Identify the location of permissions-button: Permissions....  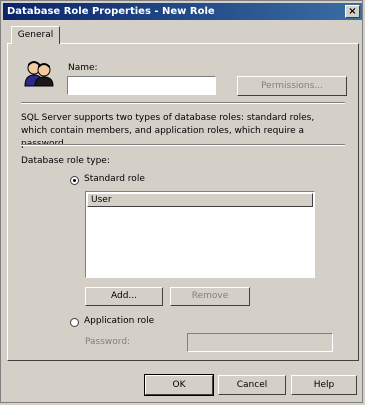
(292, 86).